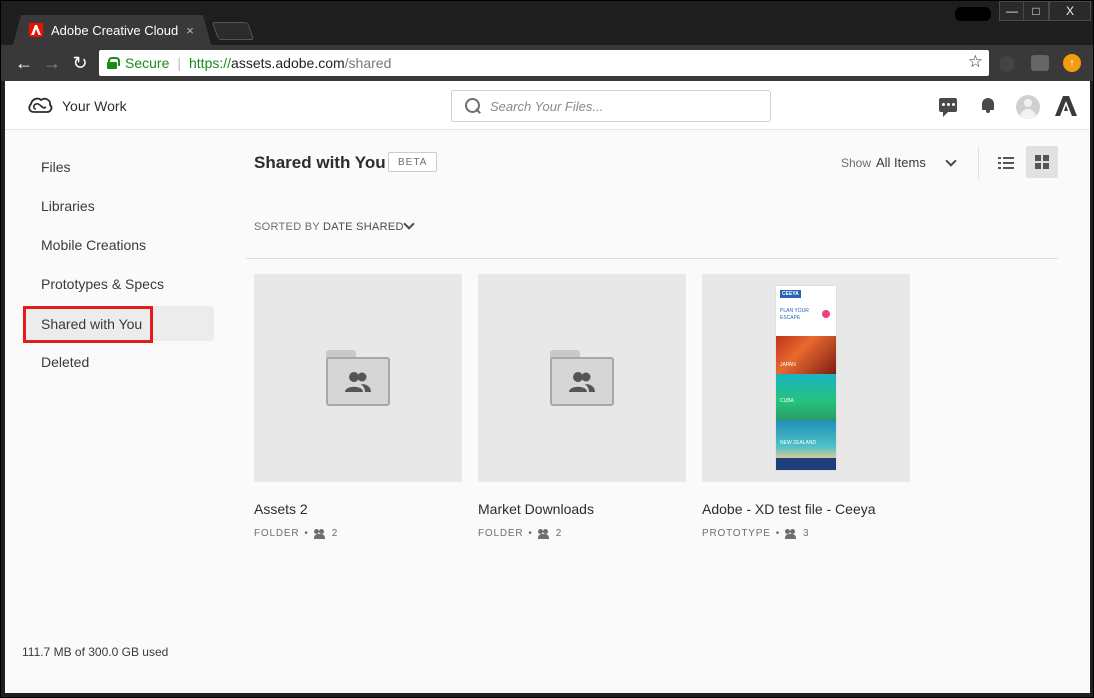  Describe the element at coordinates (1072, 63) in the screenshot. I see `update-icon: ↑` at that location.